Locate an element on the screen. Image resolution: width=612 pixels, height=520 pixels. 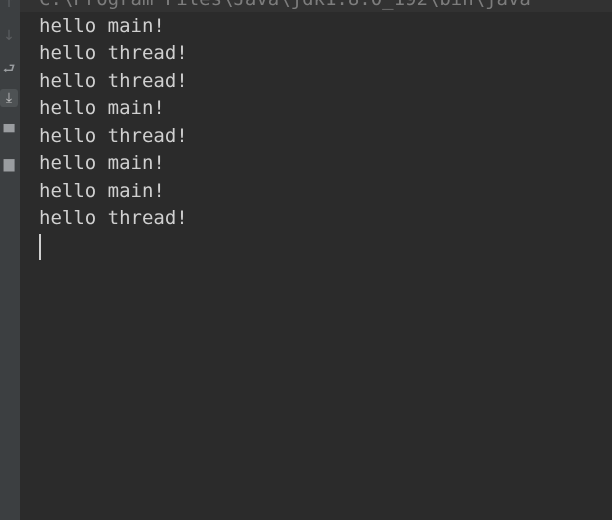
trash-icon: ▆ is located at coordinates (9, 164).